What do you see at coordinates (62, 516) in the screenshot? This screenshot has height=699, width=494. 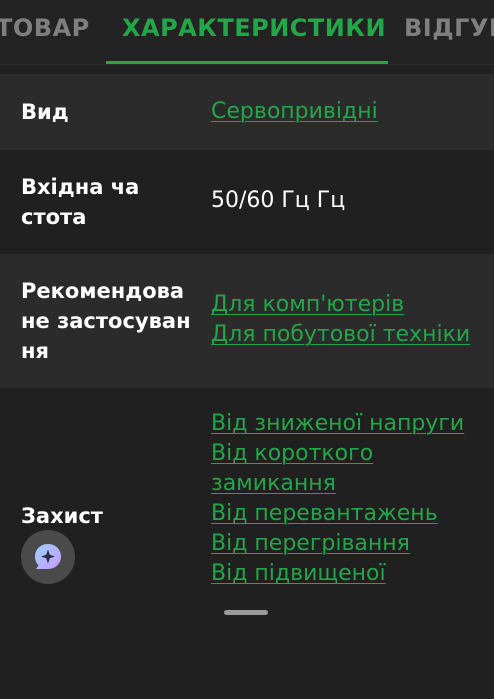 I see `spec-label-protection: Захист` at bounding box center [62, 516].